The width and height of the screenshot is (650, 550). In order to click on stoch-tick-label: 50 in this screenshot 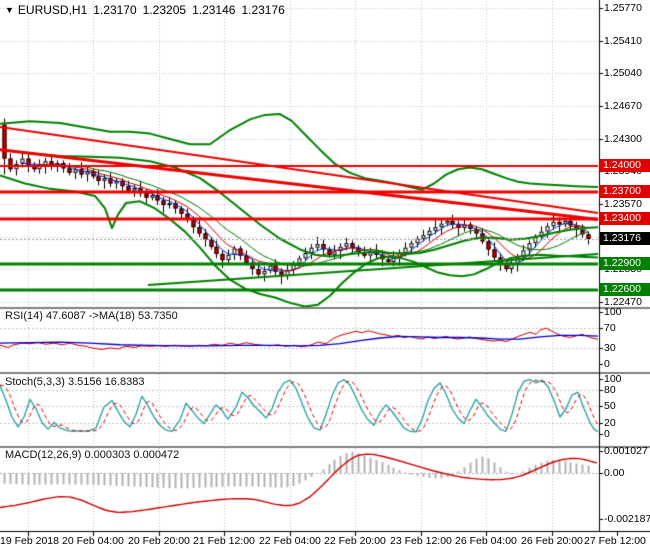, I will do `click(610, 406)`.